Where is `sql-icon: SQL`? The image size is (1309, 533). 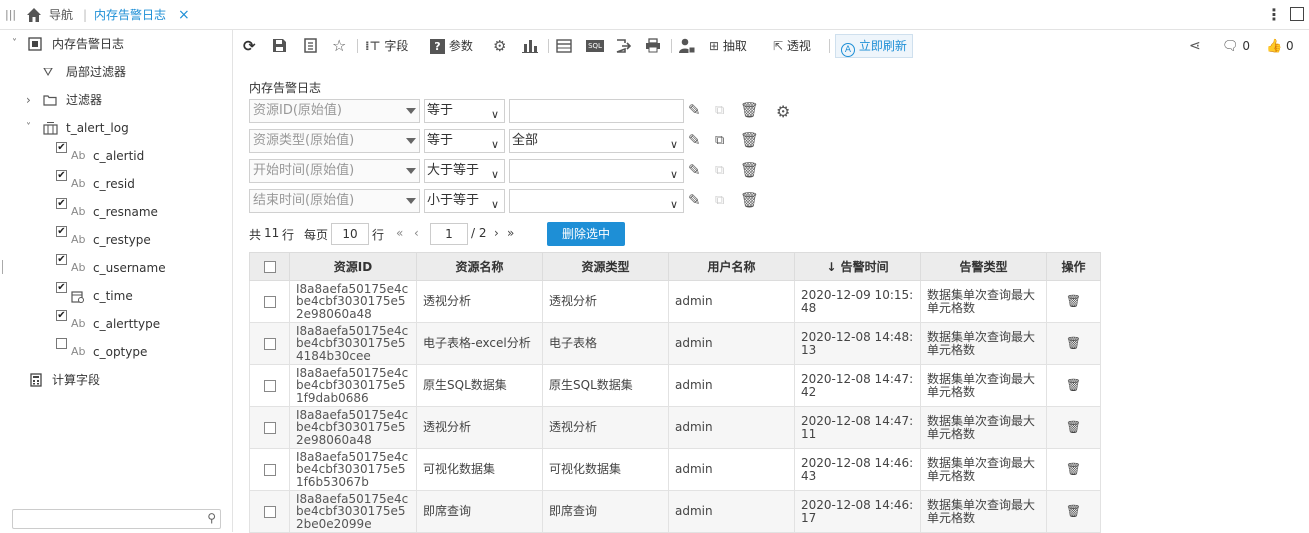
sql-icon: SQL is located at coordinates (595, 46).